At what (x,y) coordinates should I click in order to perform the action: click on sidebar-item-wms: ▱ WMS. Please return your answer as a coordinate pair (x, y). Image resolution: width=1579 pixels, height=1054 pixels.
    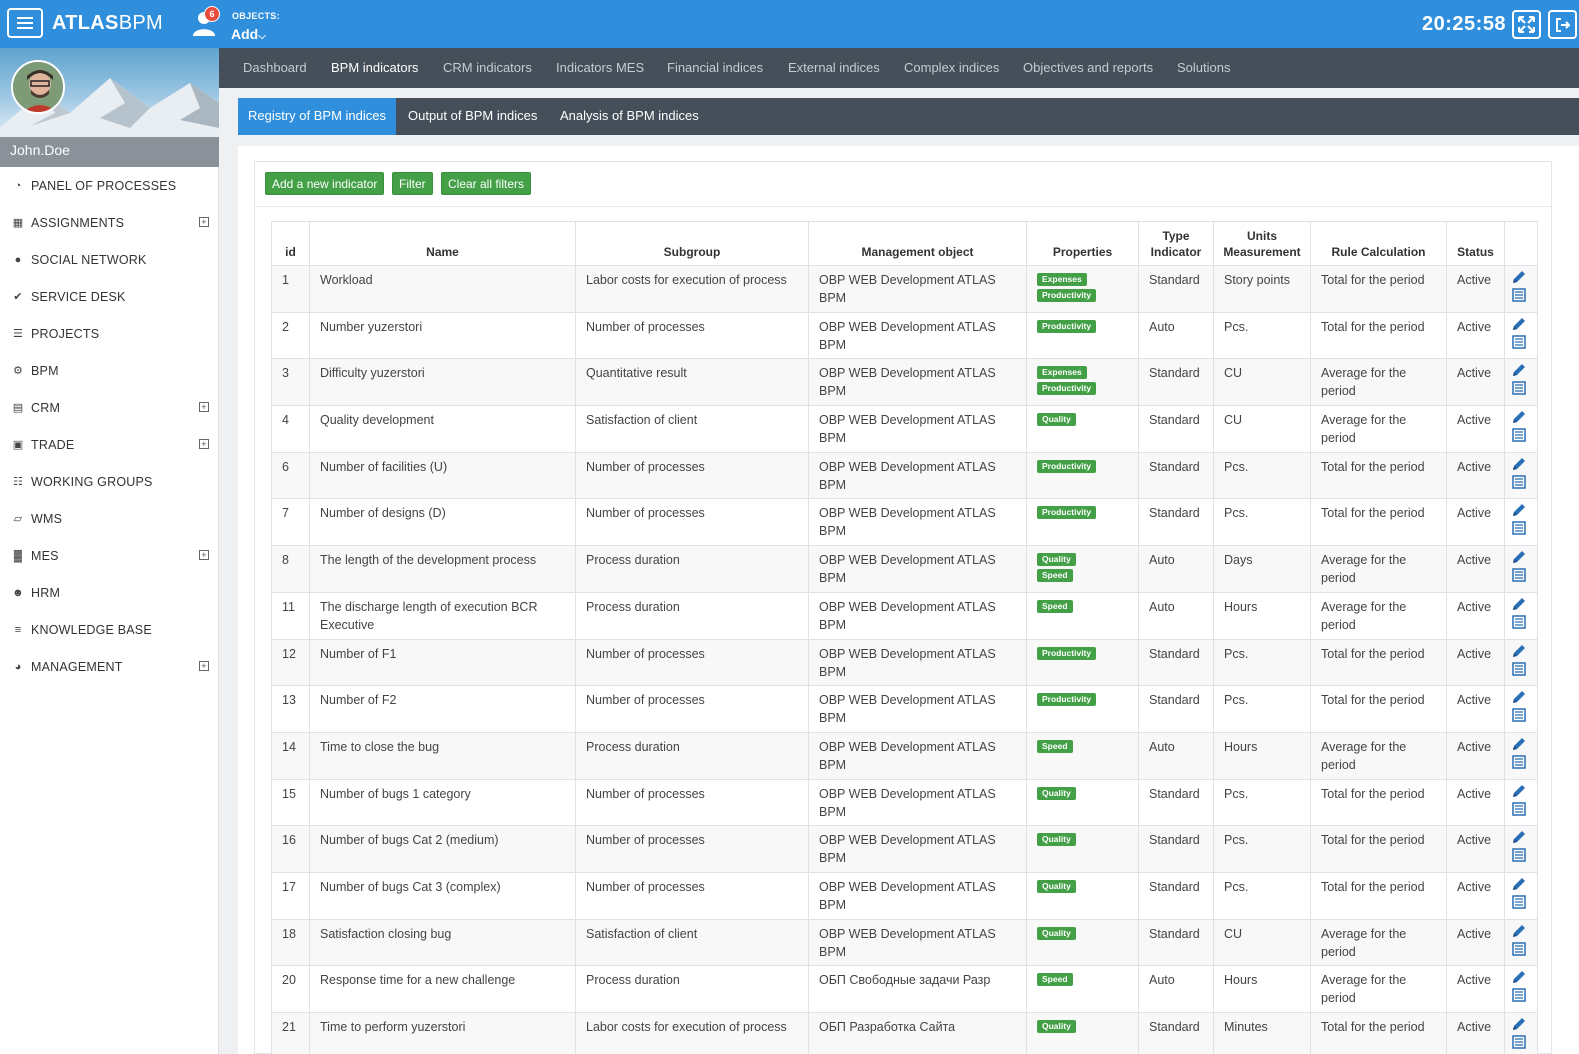
    Looking at the image, I should click on (109, 518).